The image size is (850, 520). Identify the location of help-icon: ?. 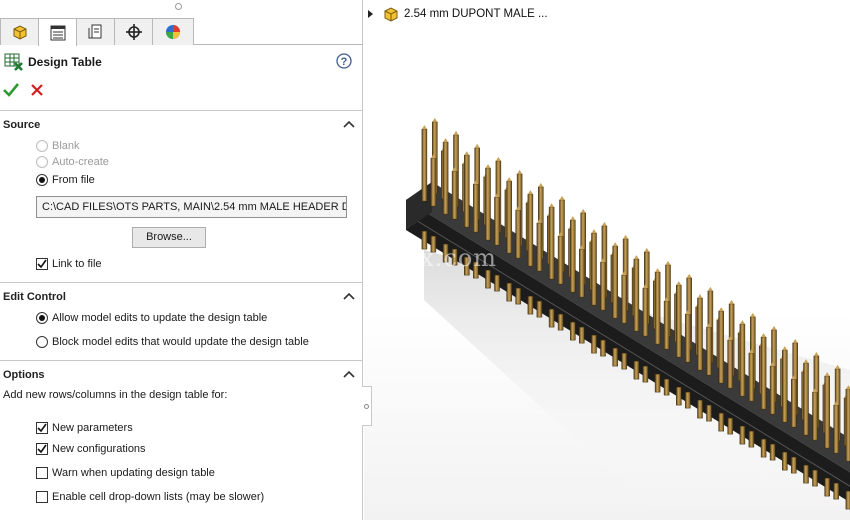
(344, 61).